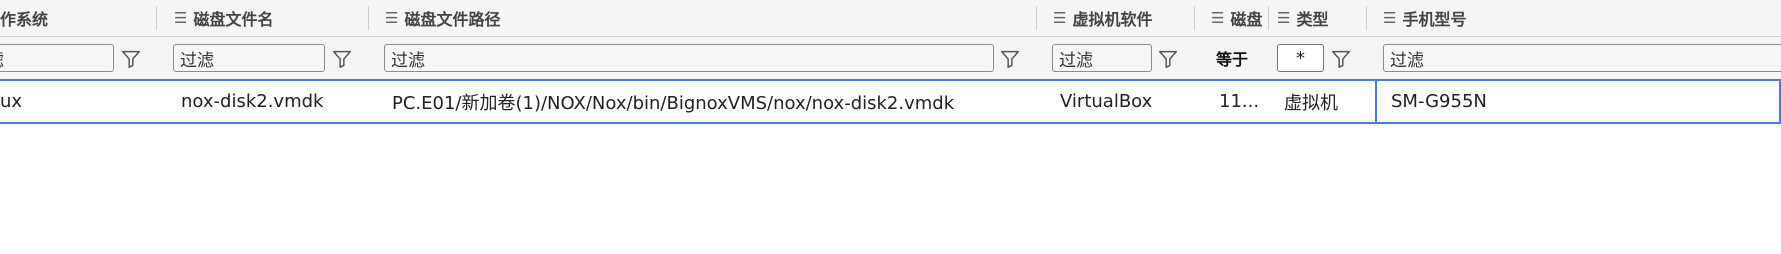  Describe the element at coordinates (75, 18) in the screenshot. I see `column-header-os: 作系统` at that location.